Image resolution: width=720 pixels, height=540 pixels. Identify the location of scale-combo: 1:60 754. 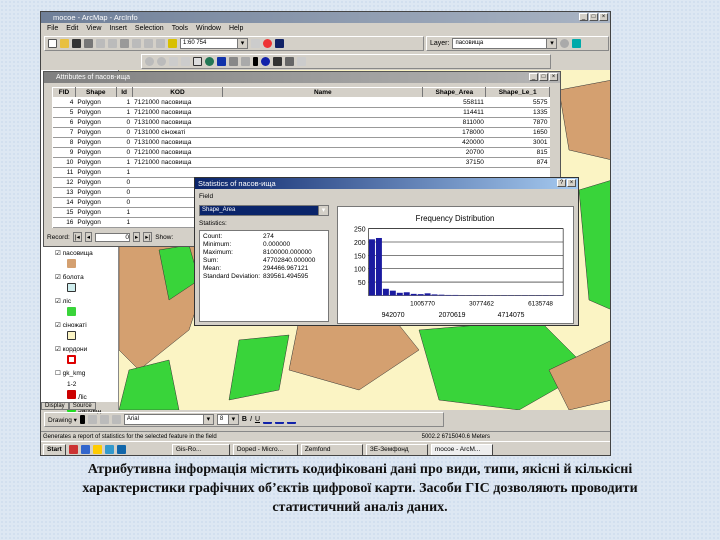
(214, 43).